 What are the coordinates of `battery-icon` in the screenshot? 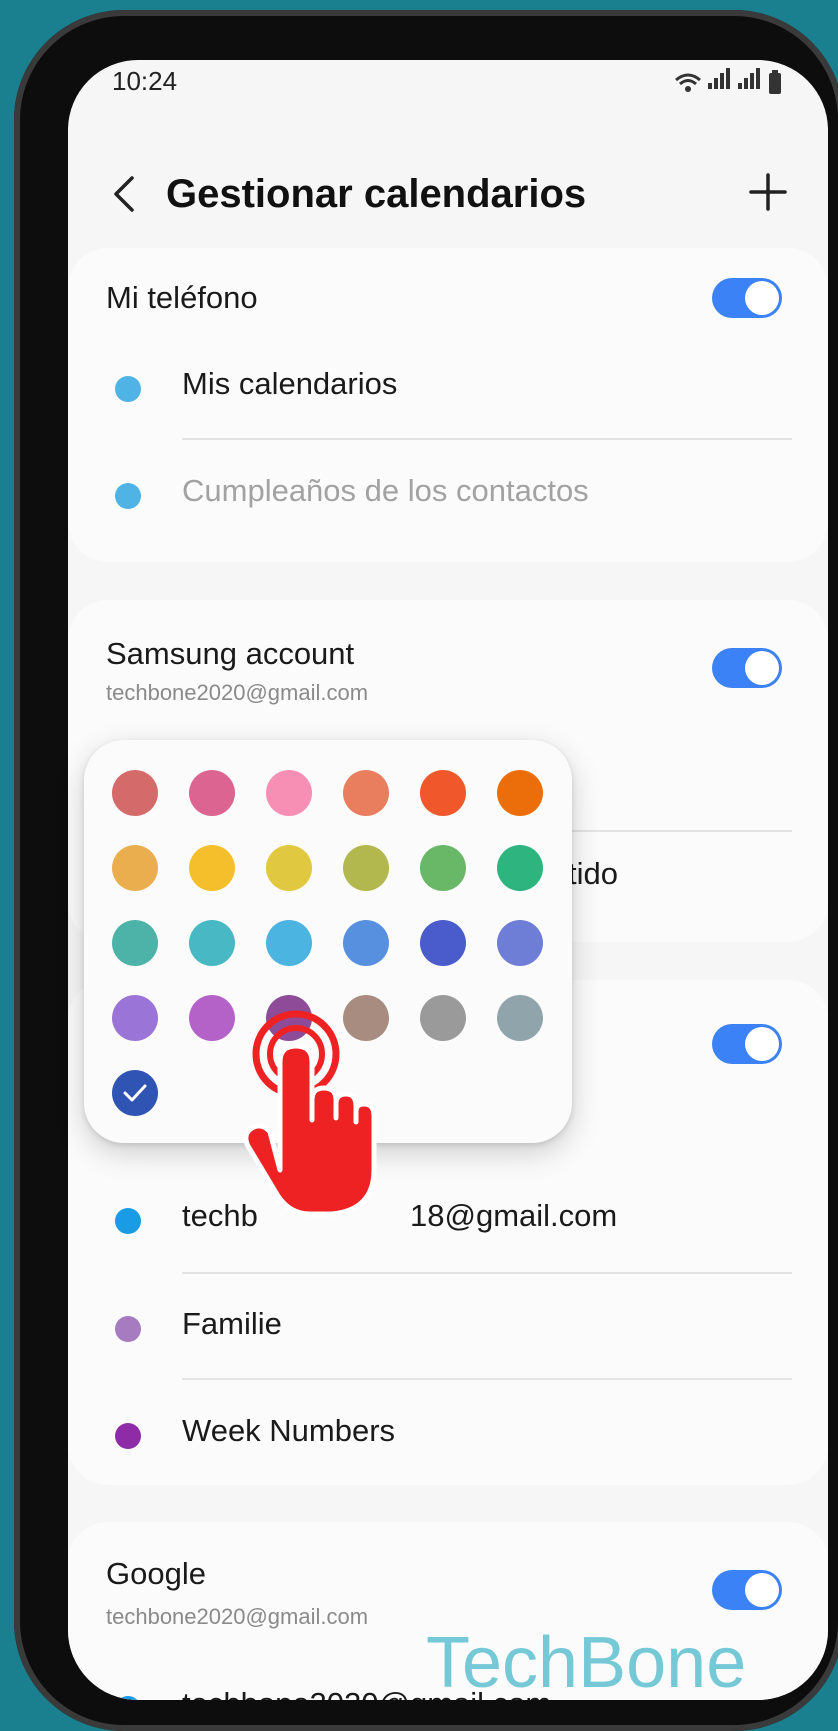 It's located at (775, 82).